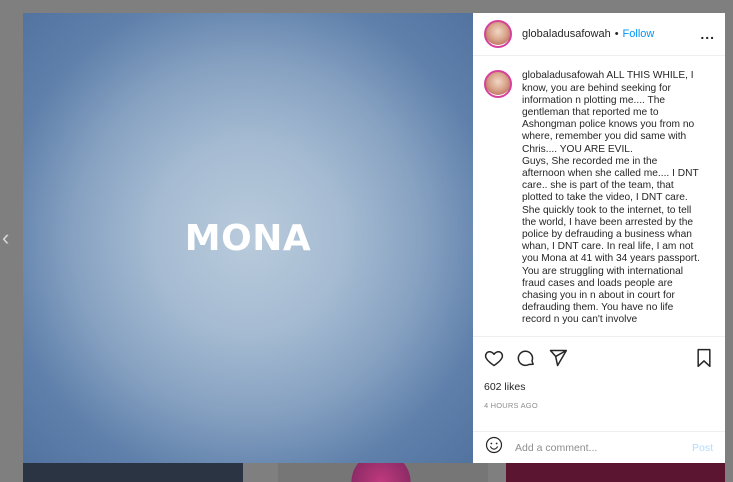 The height and width of the screenshot is (482, 733). I want to click on like-count: 602 likes, so click(598, 387).